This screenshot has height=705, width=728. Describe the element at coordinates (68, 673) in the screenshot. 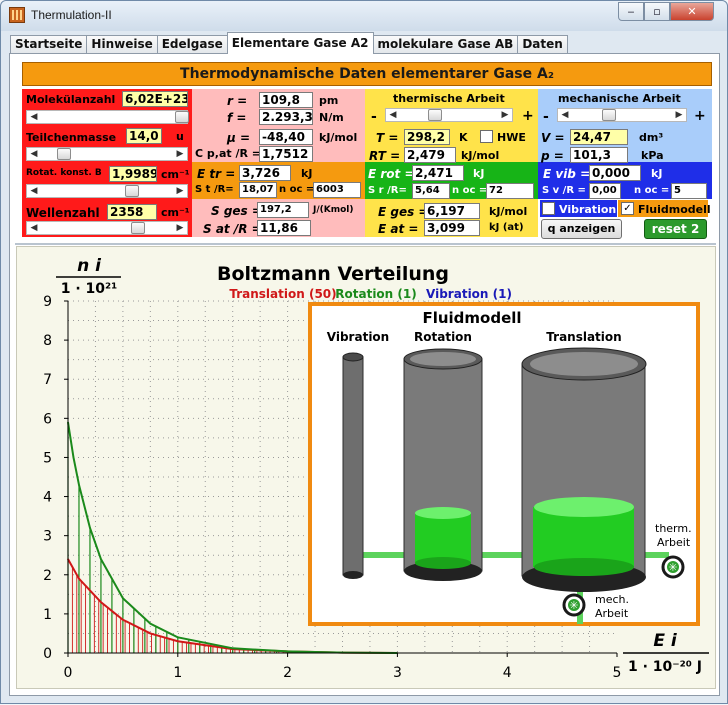

I see `x-tick-label: 0` at that location.